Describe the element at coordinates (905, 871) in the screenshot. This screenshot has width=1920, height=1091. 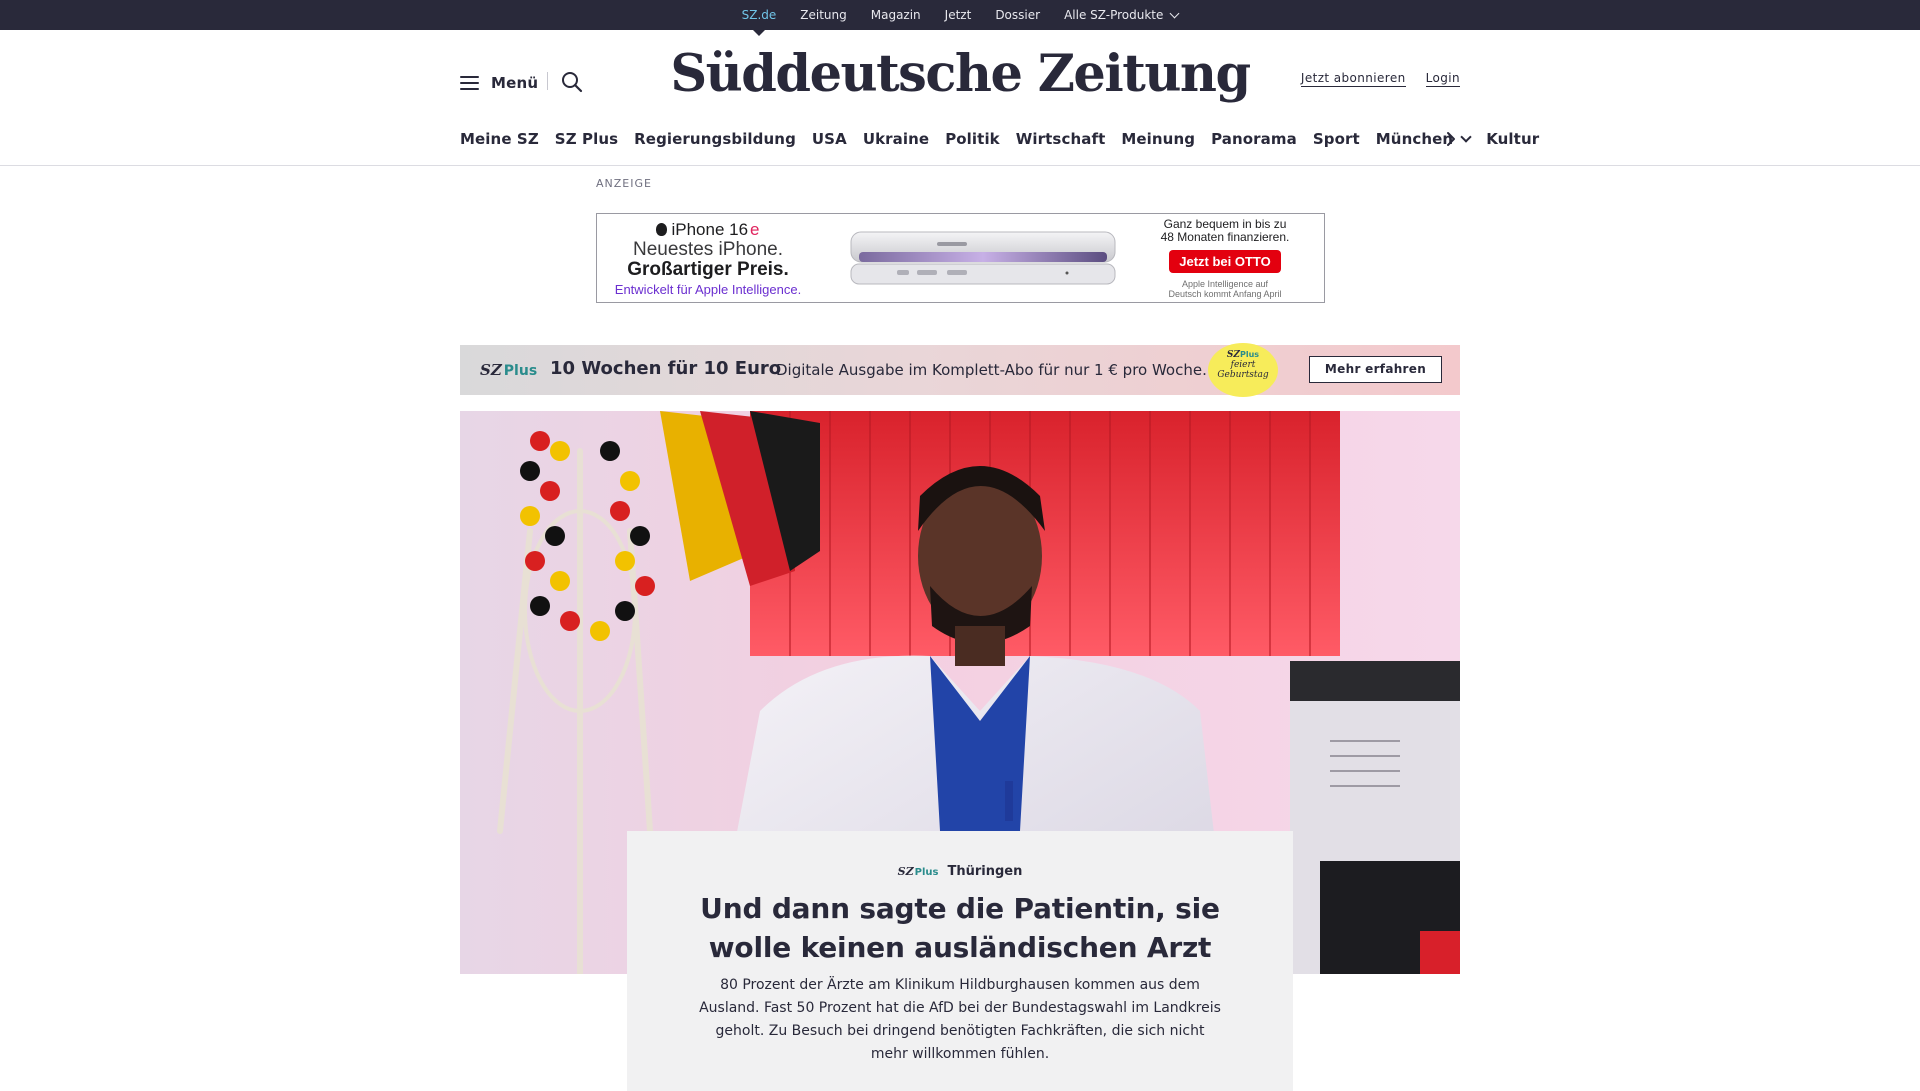
I see `card-brand: SZ` at that location.